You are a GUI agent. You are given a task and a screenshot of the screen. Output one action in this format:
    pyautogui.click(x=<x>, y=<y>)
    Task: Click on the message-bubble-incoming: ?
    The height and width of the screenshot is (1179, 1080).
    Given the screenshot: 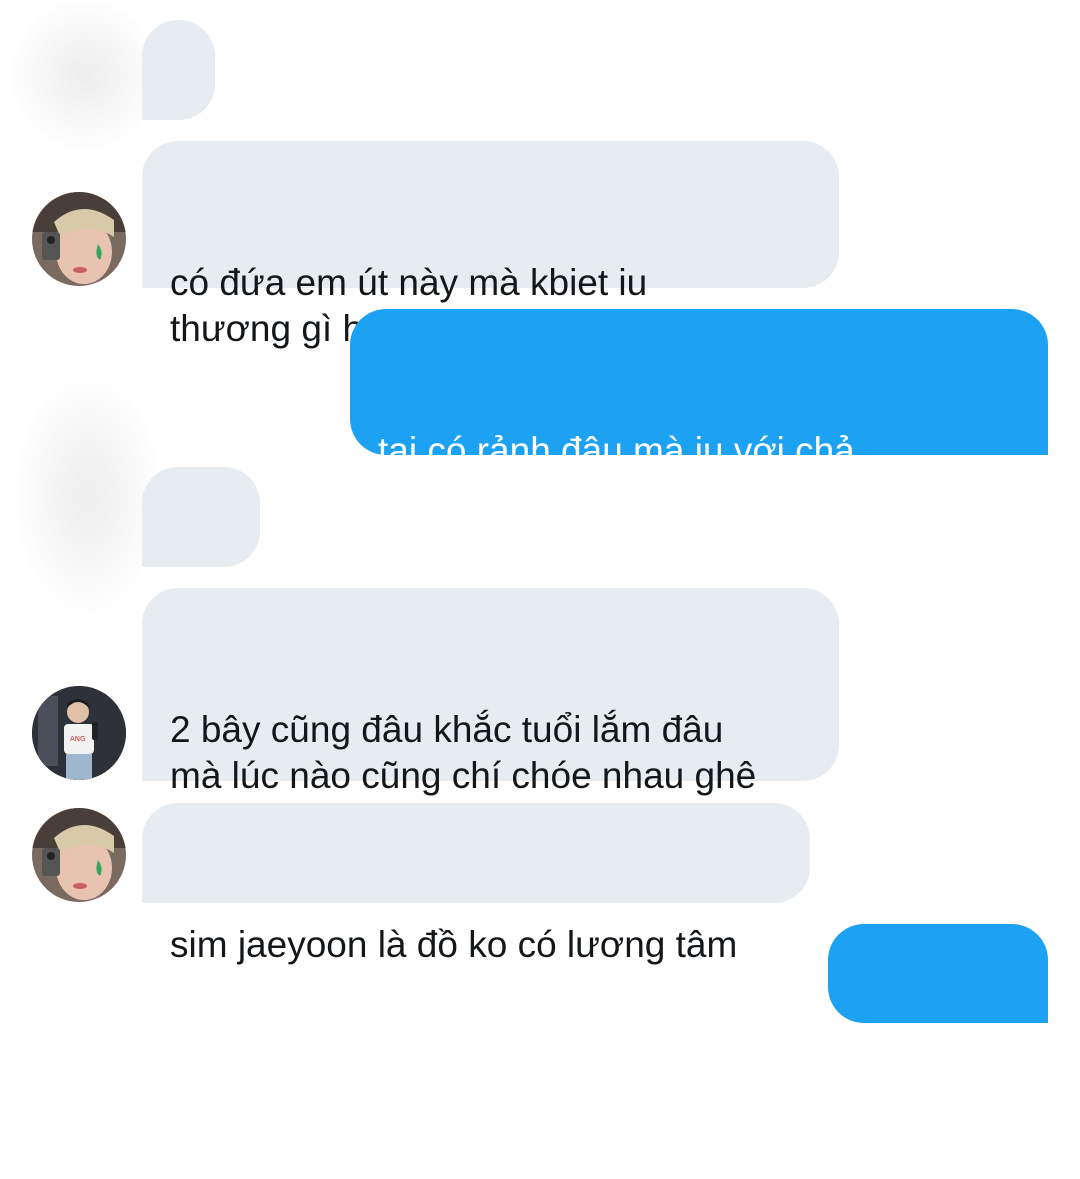 What is the action you would take?
    pyautogui.click(x=178, y=101)
    